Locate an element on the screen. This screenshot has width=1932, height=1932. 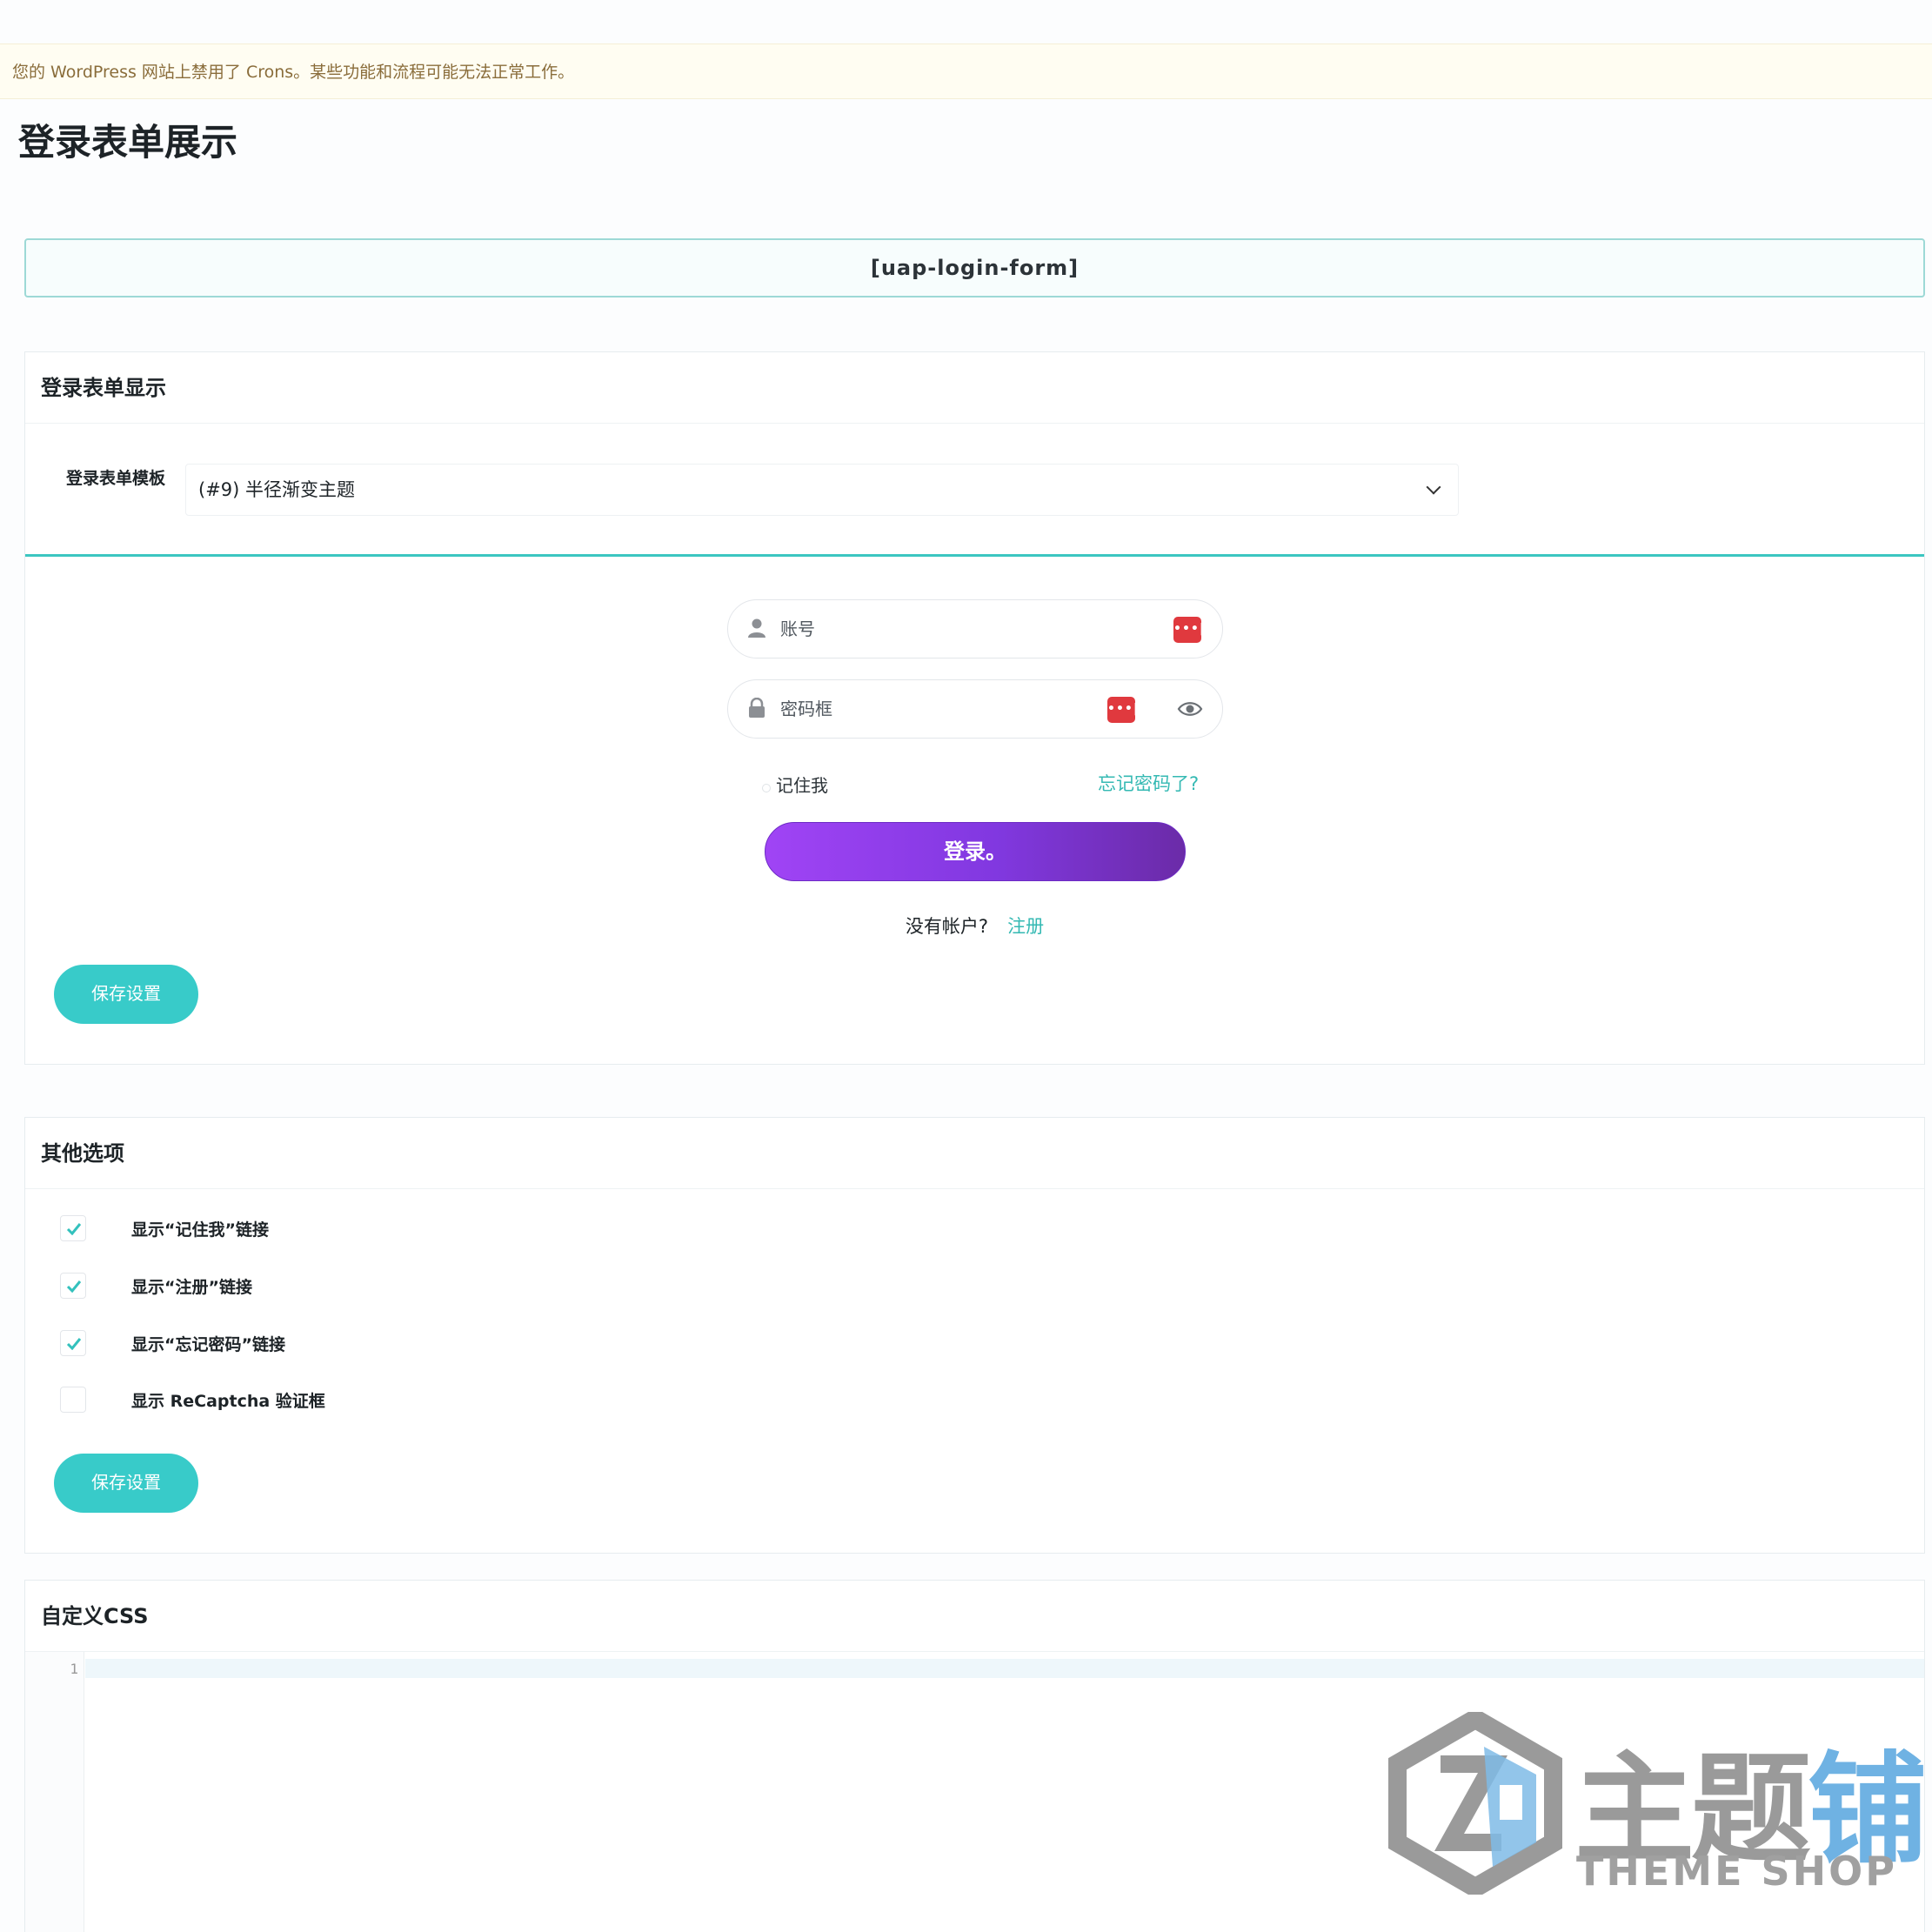
card-title-css: 自定义CSS is located at coordinates (974, 1616).